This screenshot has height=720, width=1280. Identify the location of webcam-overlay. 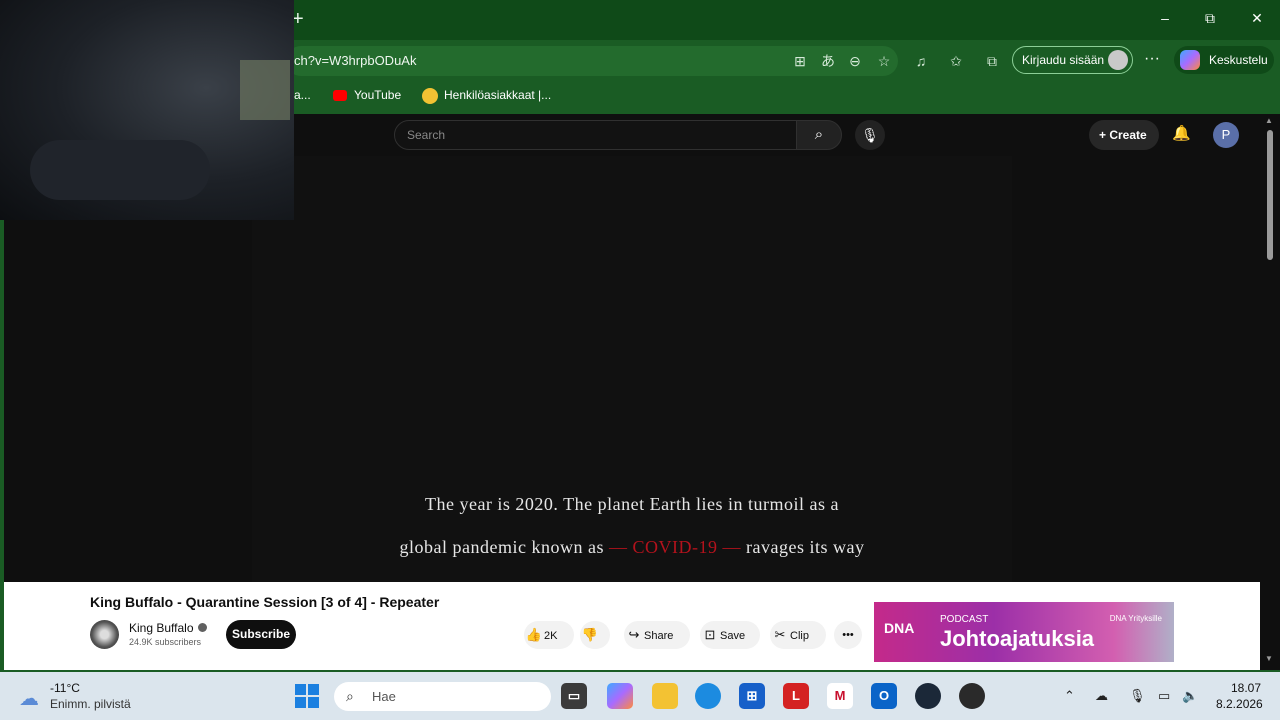
(147, 110).